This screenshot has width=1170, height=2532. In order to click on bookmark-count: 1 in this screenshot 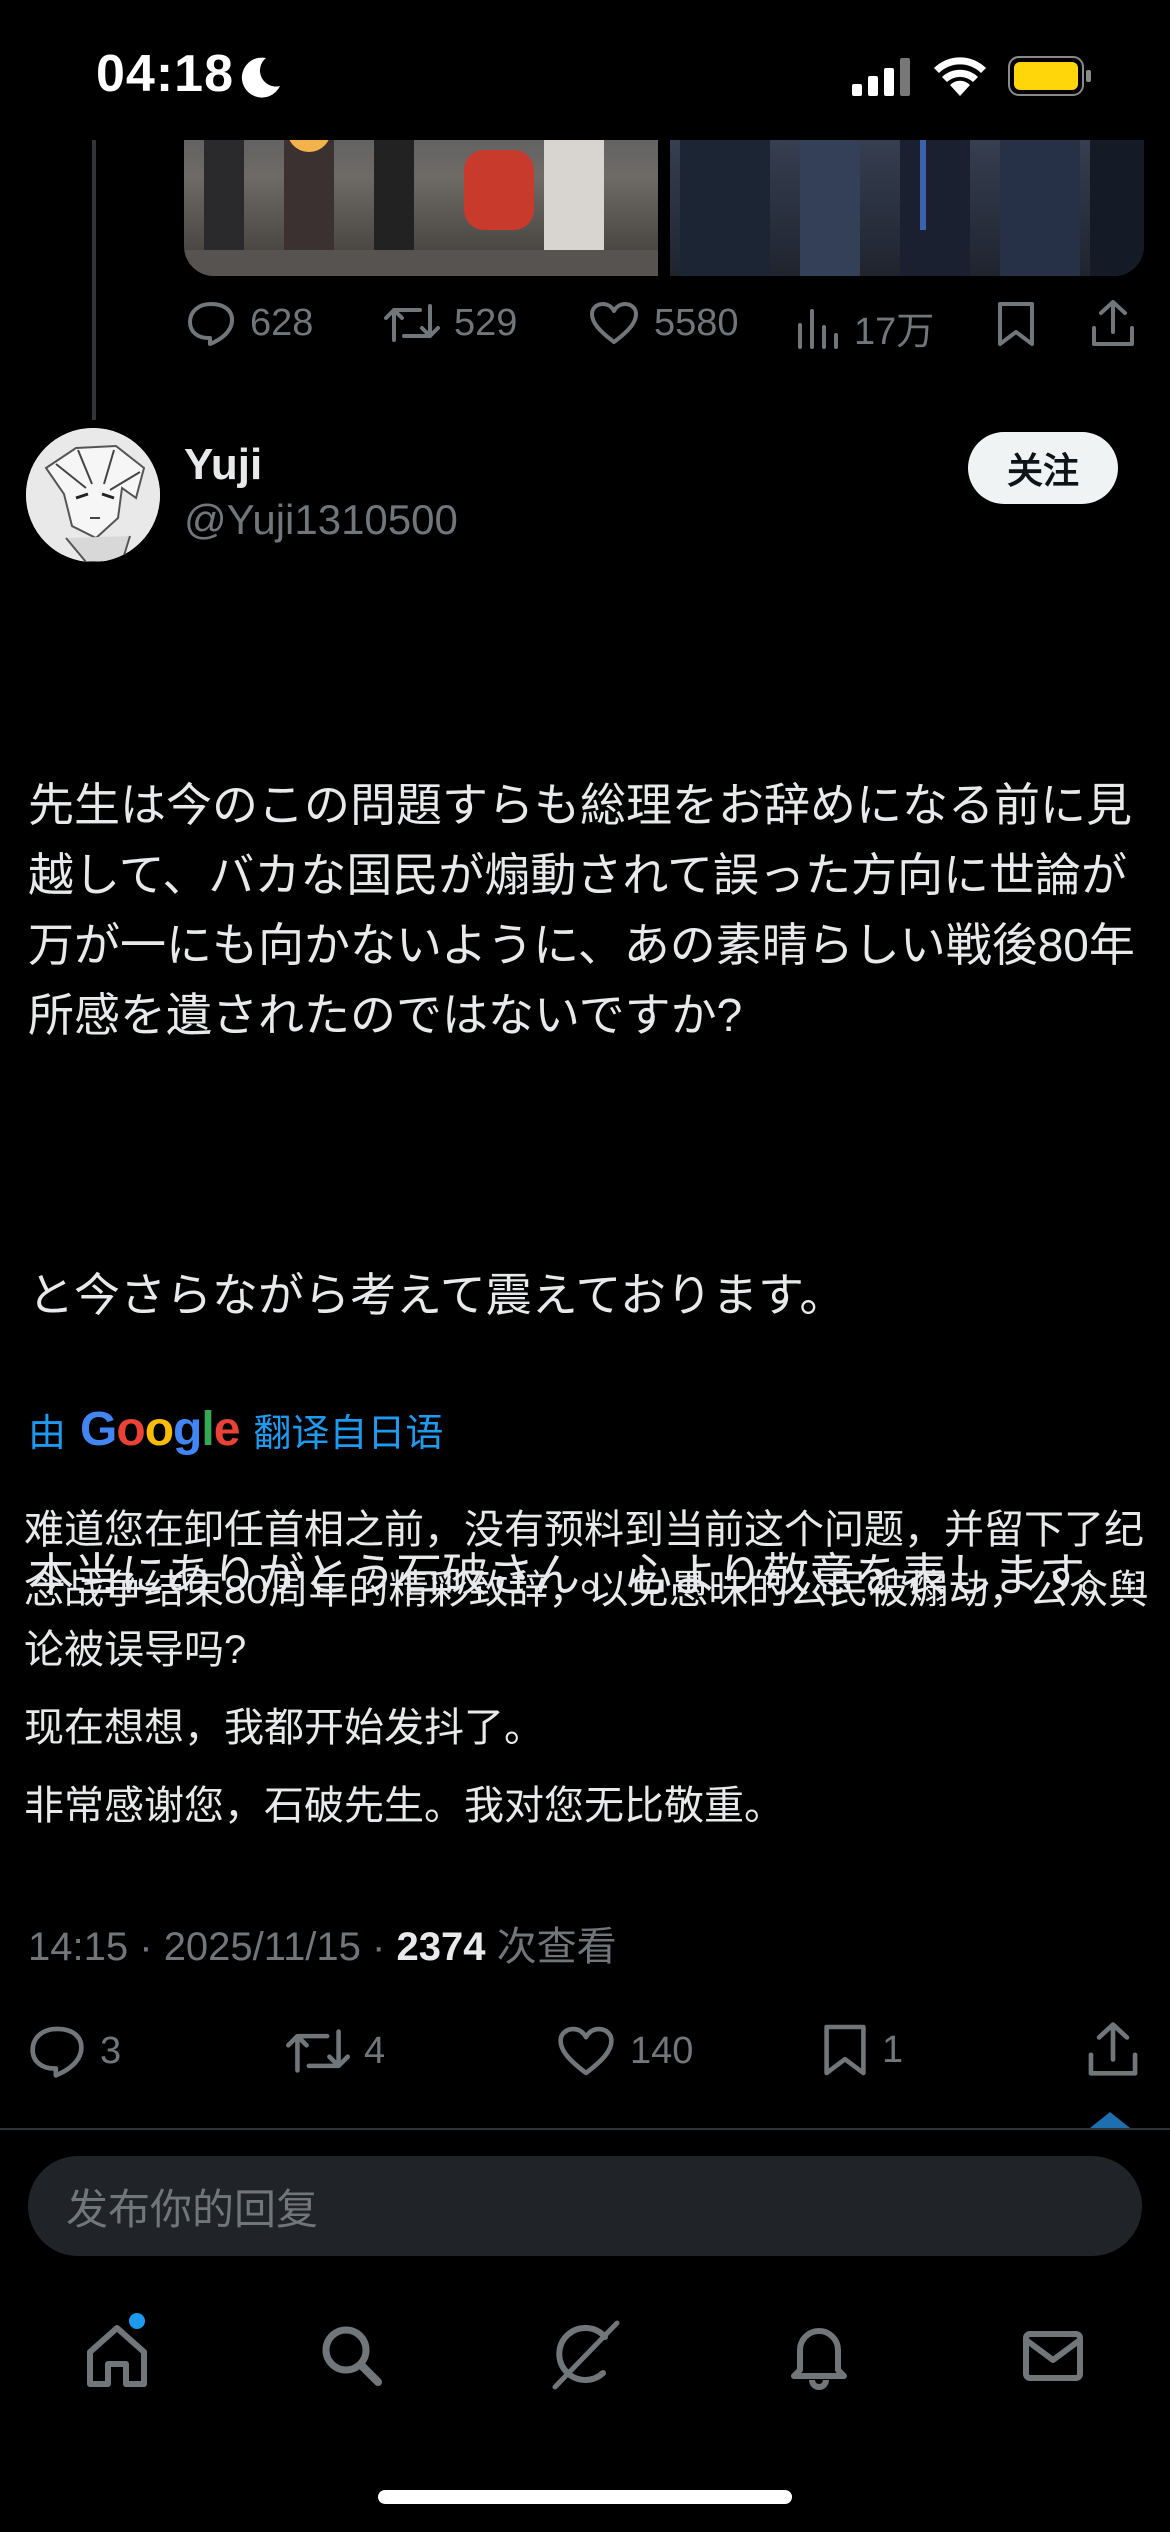, I will do `click(893, 2049)`.